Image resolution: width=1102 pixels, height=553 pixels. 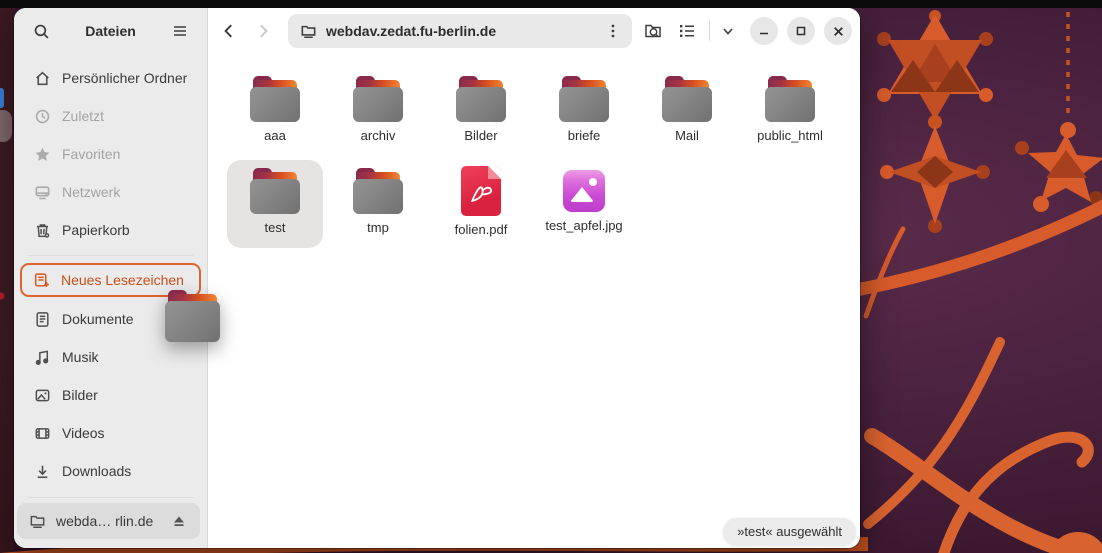 What do you see at coordinates (275, 112) in the screenshot?
I see `file-item-folder: aaa` at bounding box center [275, 112].